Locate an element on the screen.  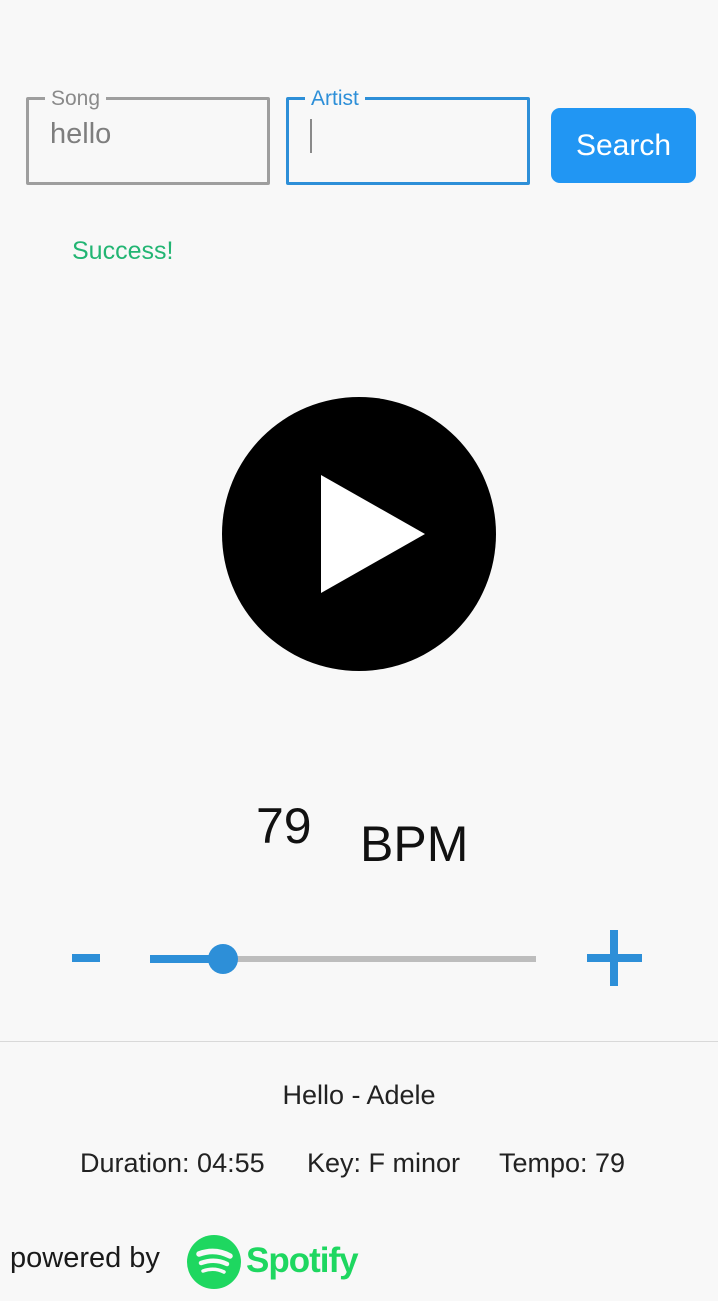
spotify-logo: Spotify is located at coordinates (281, 1262).